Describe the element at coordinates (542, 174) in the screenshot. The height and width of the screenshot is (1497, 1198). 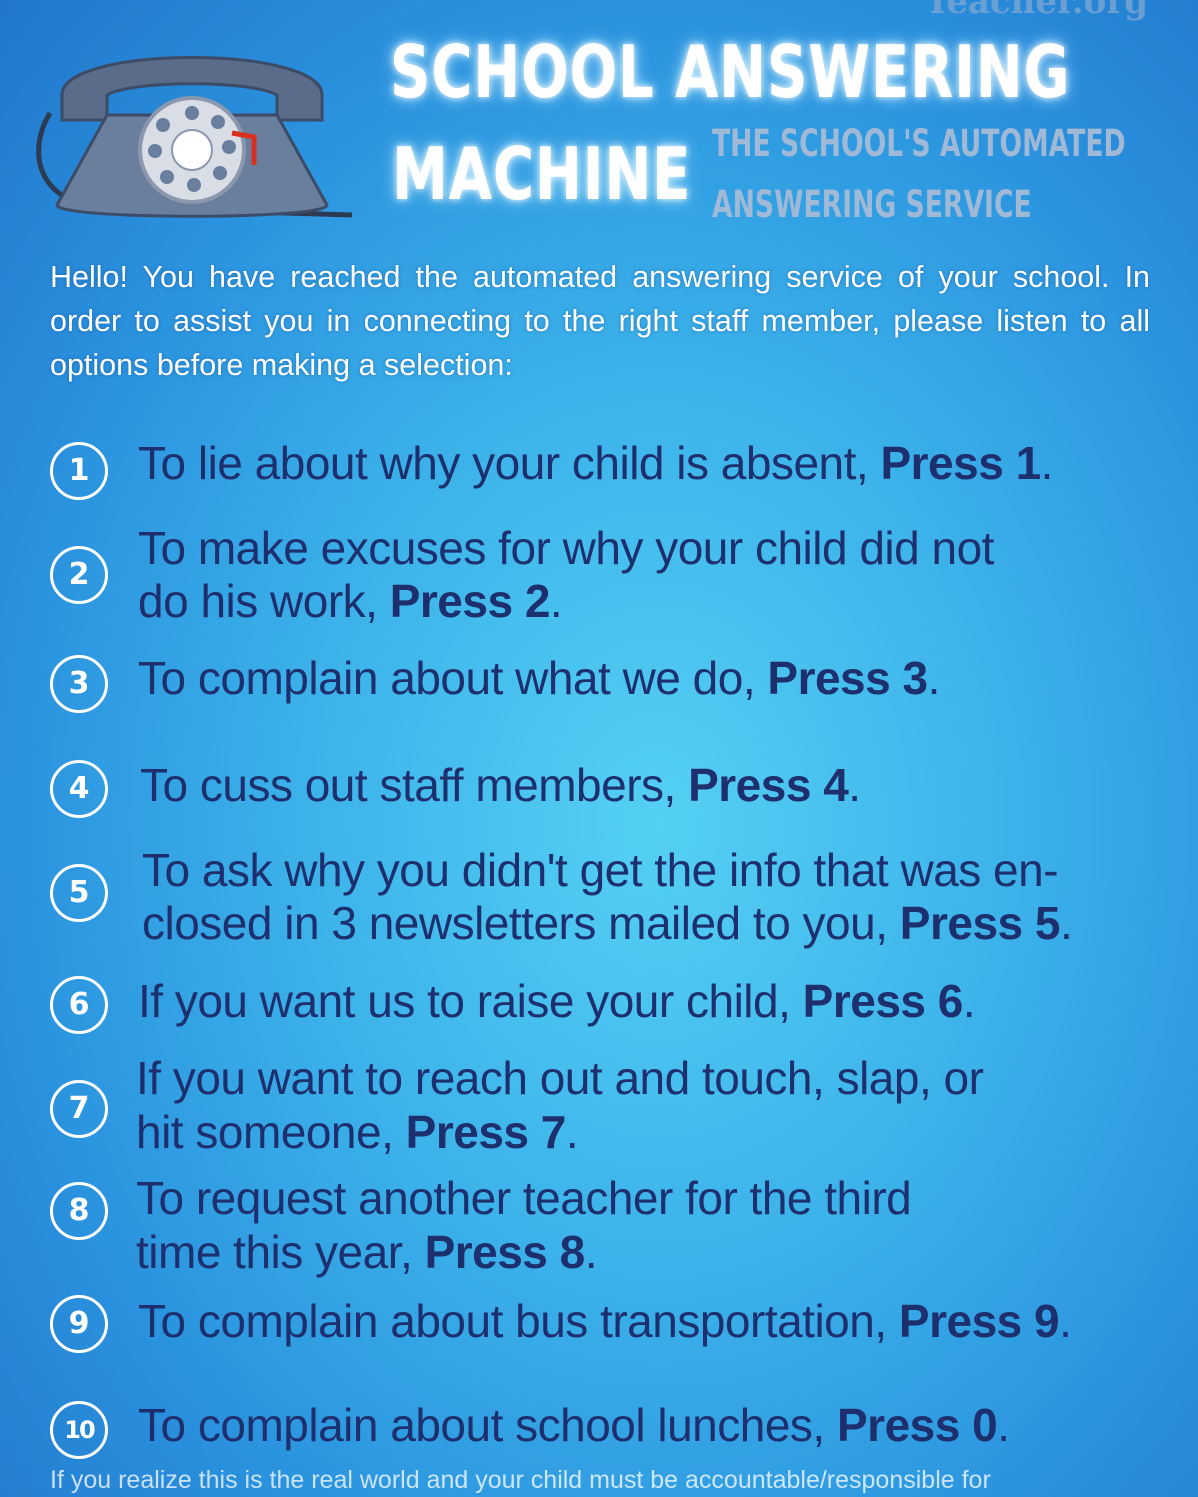
I see `page-title-line2: MACHINE` at that location.